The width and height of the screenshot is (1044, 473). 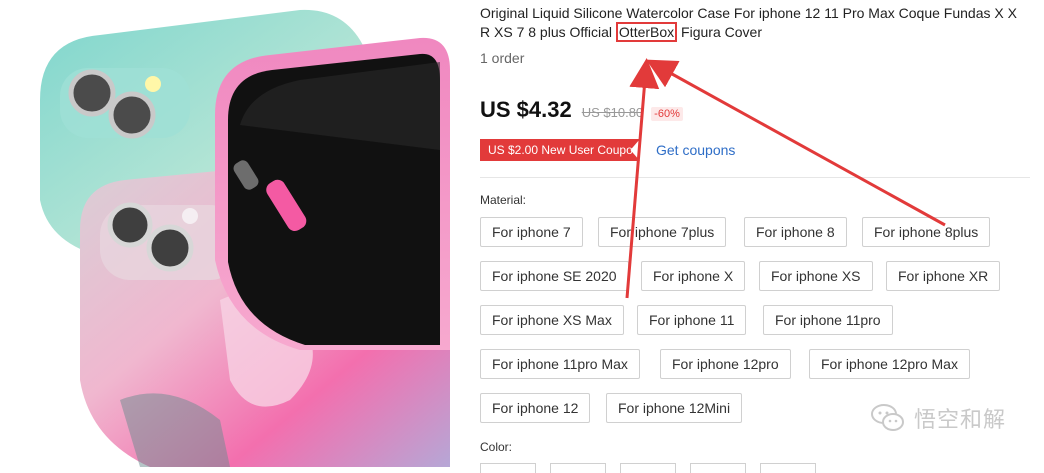 What do you see at coordinates (503, 200) in the screenshot?
I see `material-label: Material:` at bounding box center [503, 200].